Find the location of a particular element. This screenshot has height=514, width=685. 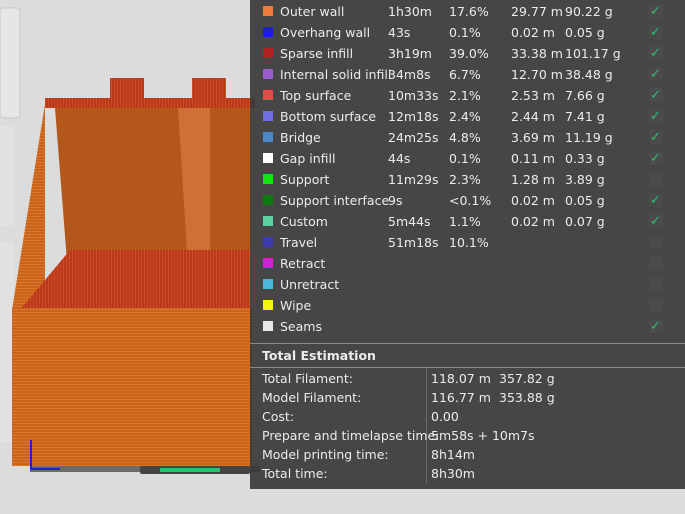

feature-percent: 39.0% is located at coordinates (469, 53).